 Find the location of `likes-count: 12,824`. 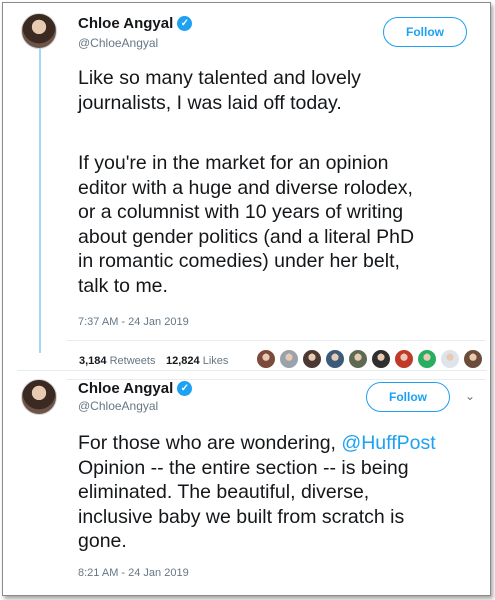

likes-count: 12,824 is located at coordinates (183, 361).